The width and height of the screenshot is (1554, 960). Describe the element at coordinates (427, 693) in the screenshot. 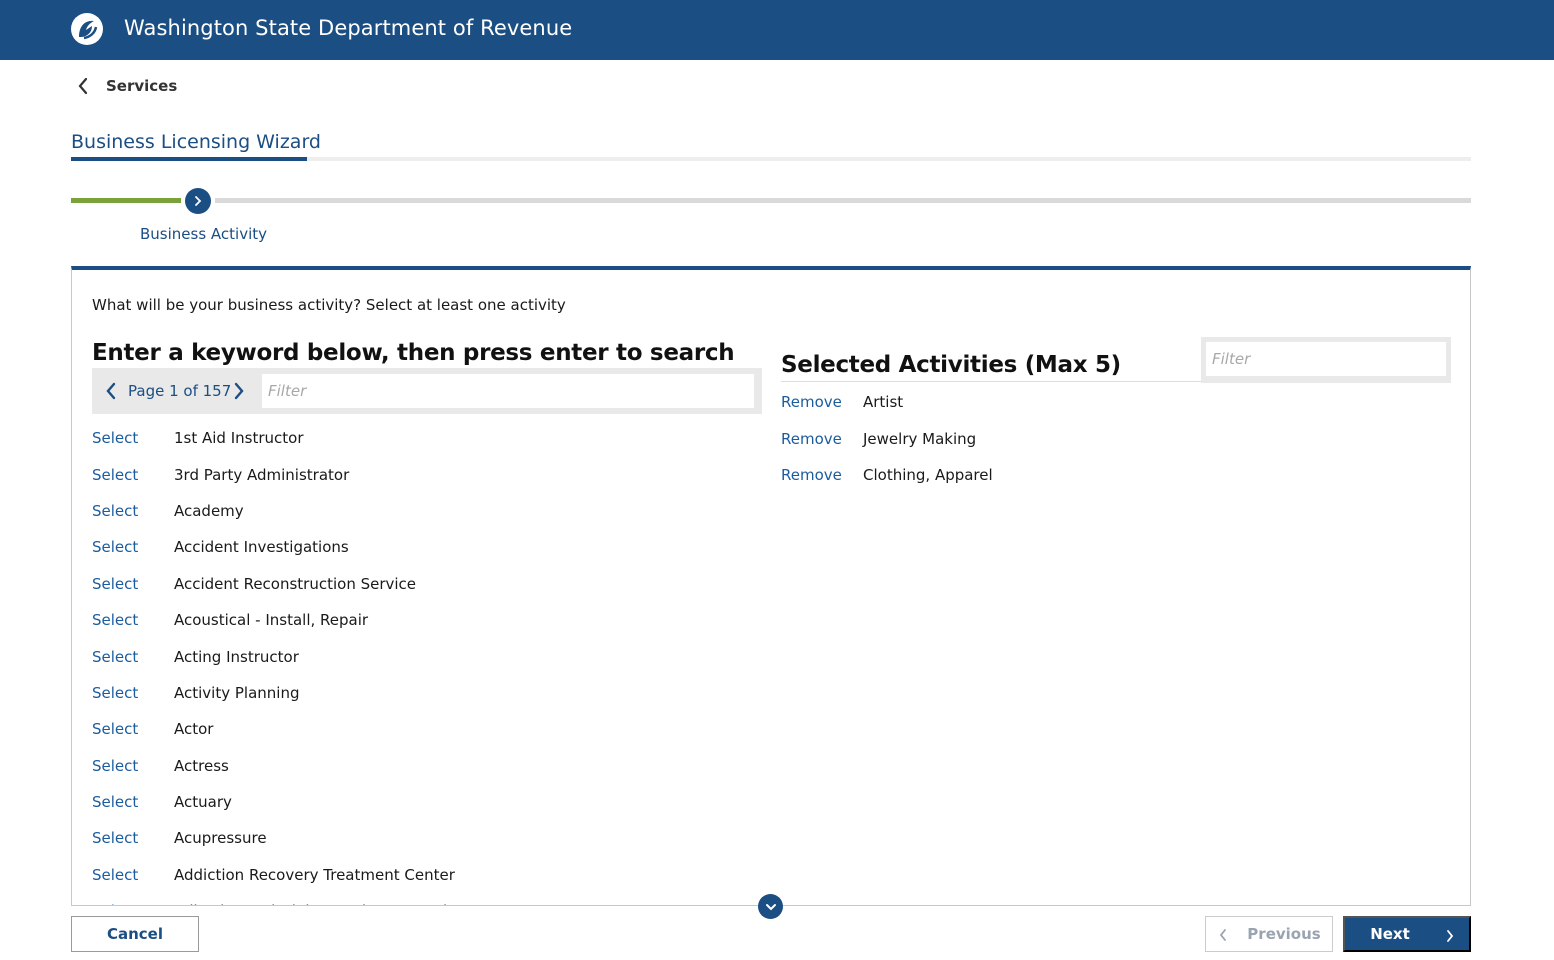

I see `activity-row: Select Activity Planning` at that location.